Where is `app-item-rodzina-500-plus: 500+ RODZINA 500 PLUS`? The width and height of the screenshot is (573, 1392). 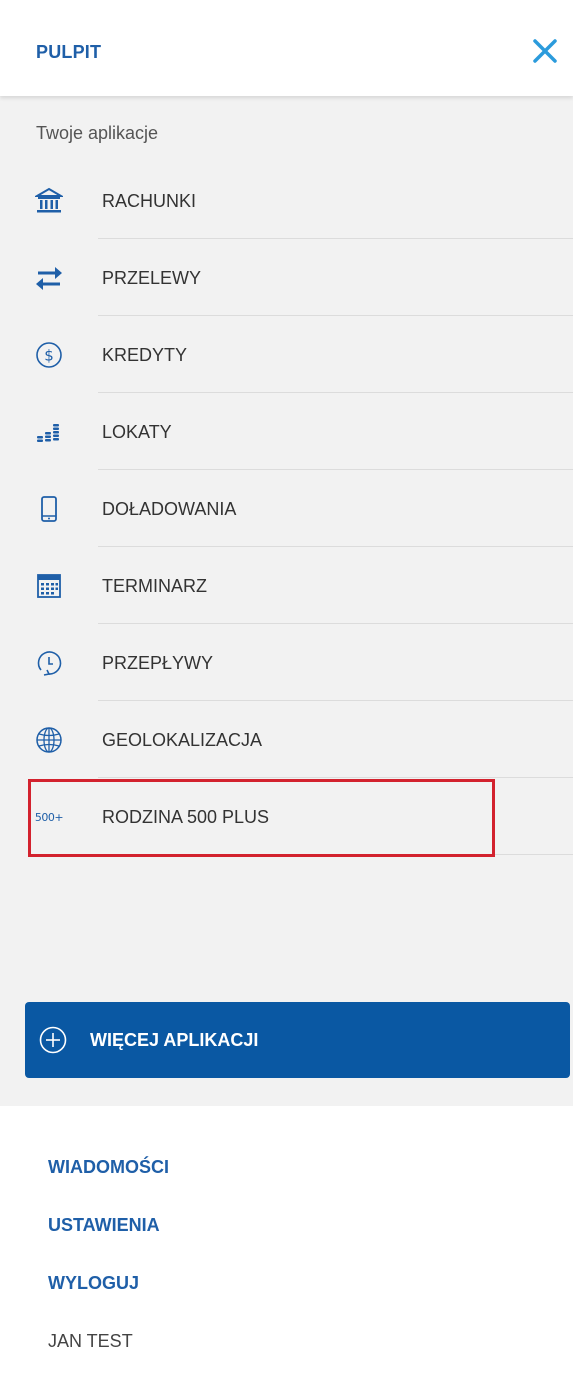 app-item-rodzina-500-plus: 500+ RODZINA 500 PLUS is located at coordinates (286, 816).